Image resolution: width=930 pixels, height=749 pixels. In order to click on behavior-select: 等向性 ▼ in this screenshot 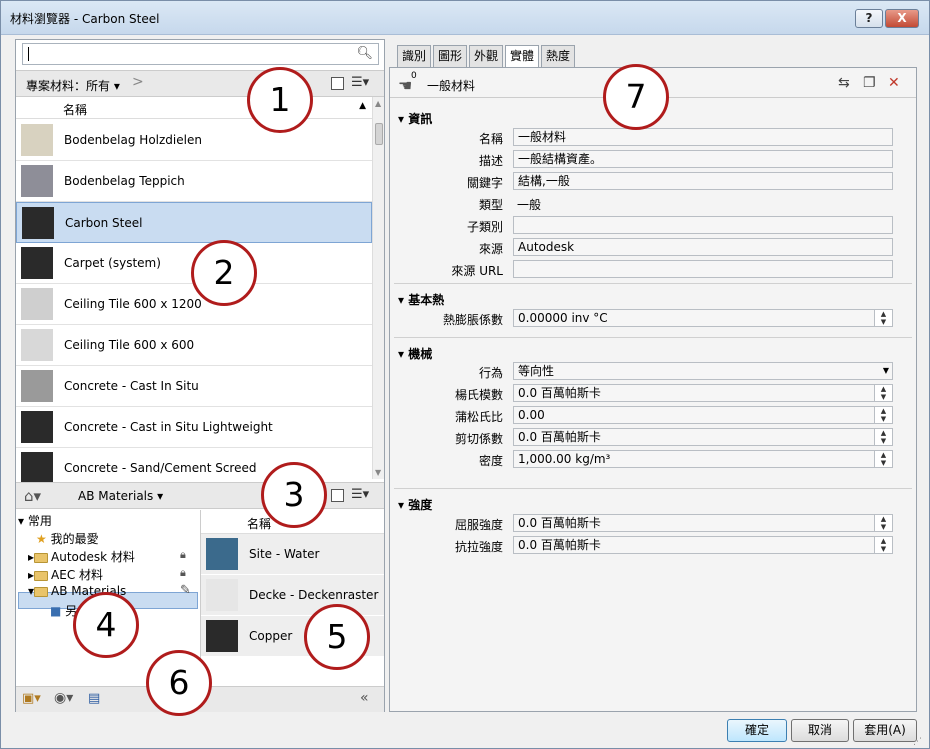, I will do `click(703, 371)`.